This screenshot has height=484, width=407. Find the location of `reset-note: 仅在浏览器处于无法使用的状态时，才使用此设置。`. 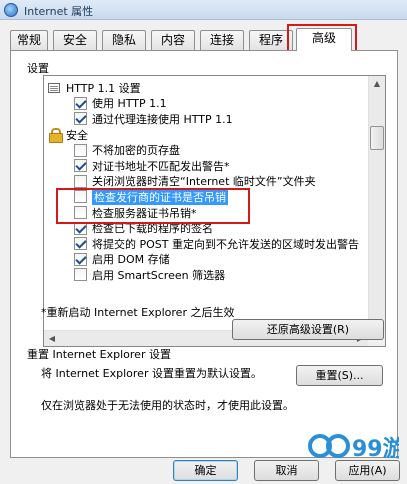

reset-note: 仅在浏览器处于无法使用的状态时，才使用此设置。 is located at coordinates (167, 405).